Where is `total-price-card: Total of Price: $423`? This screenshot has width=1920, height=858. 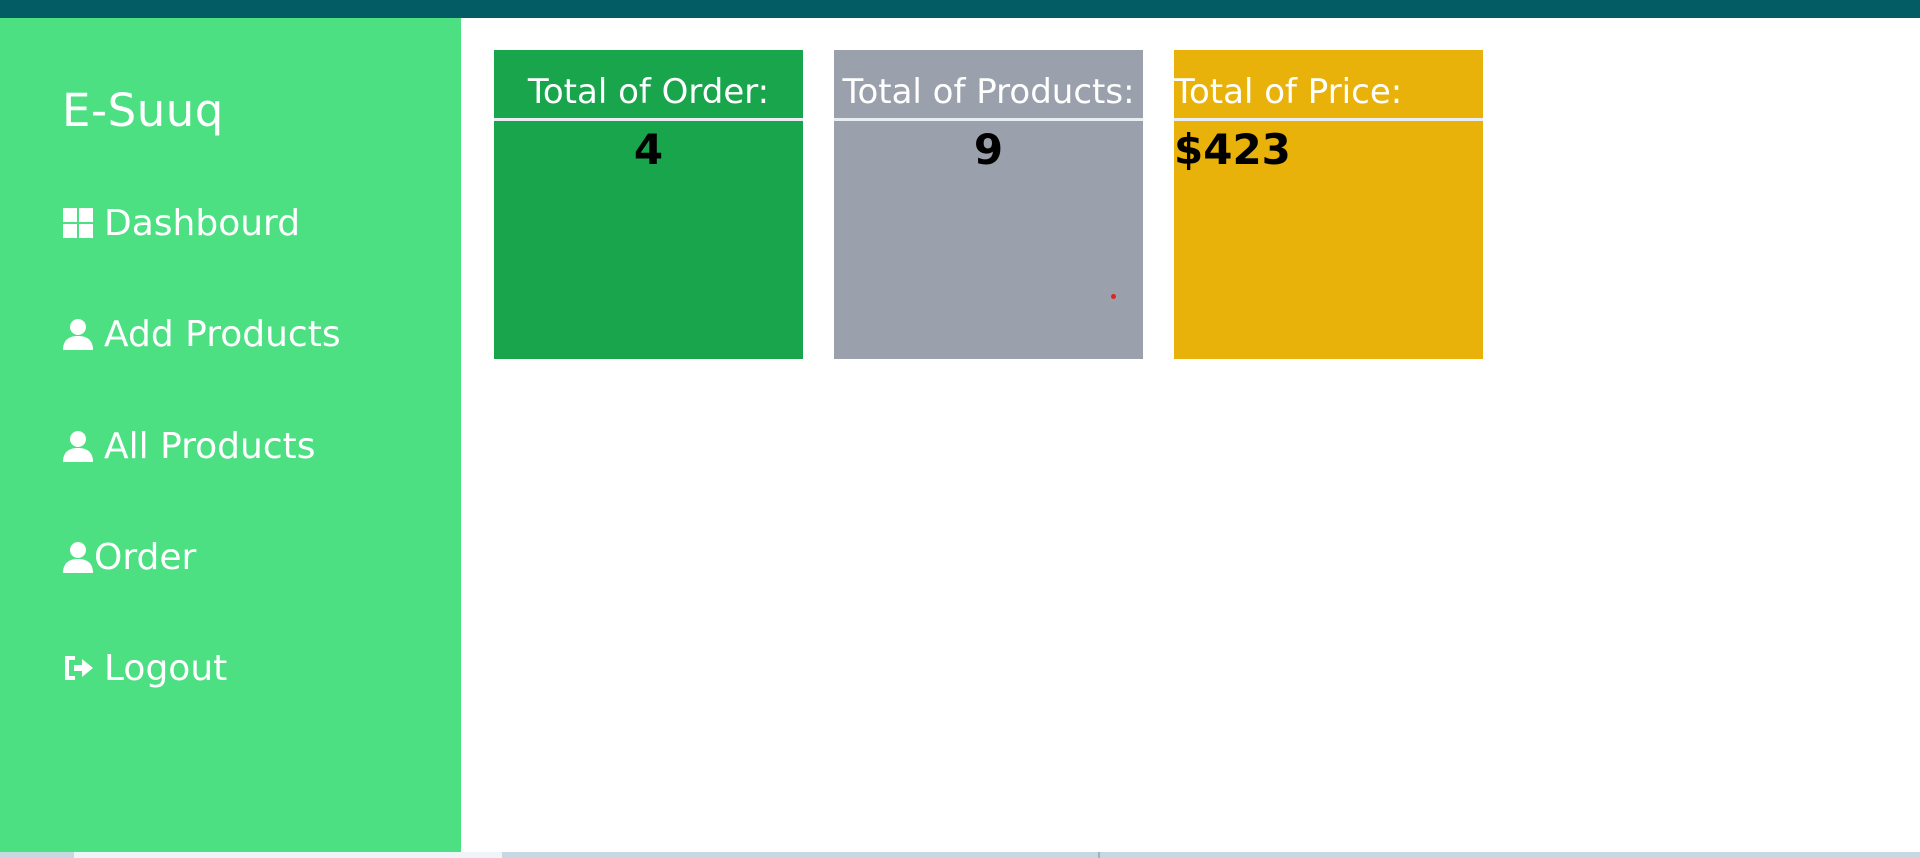 total-price-card: Total of Price: $423 is located at coordinates (1328, 204).